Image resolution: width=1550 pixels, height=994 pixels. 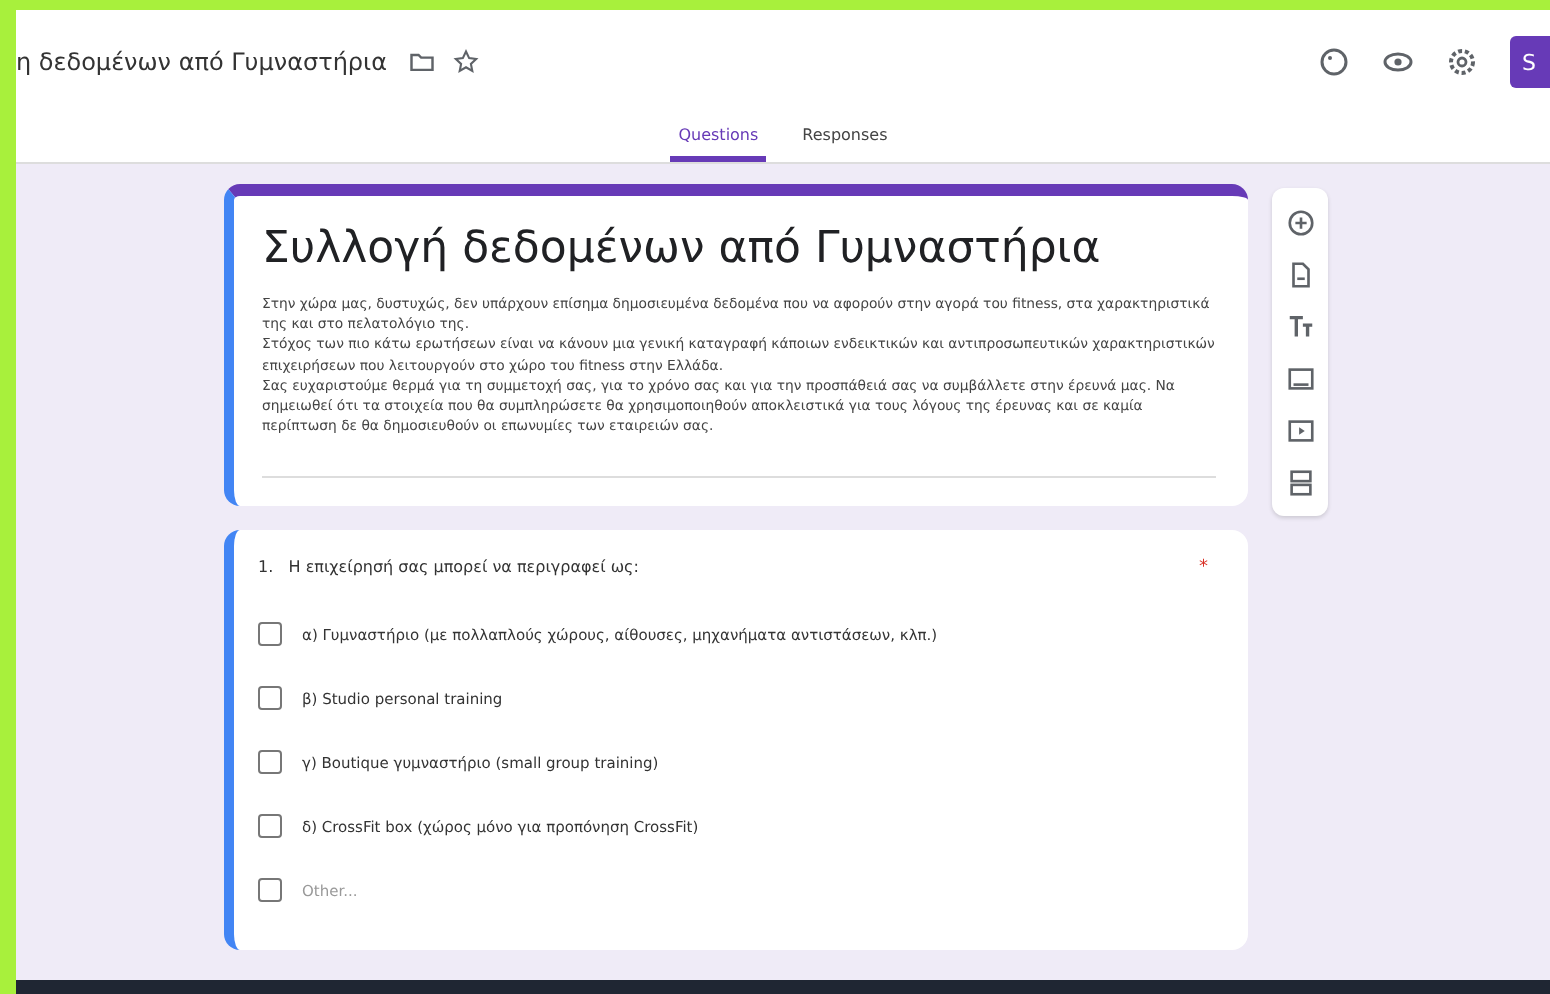 I want to click on question-text: 1. Η επιχείρησή σας μπορεί να περιγραφεί ως:, so click(x=448, y=568).